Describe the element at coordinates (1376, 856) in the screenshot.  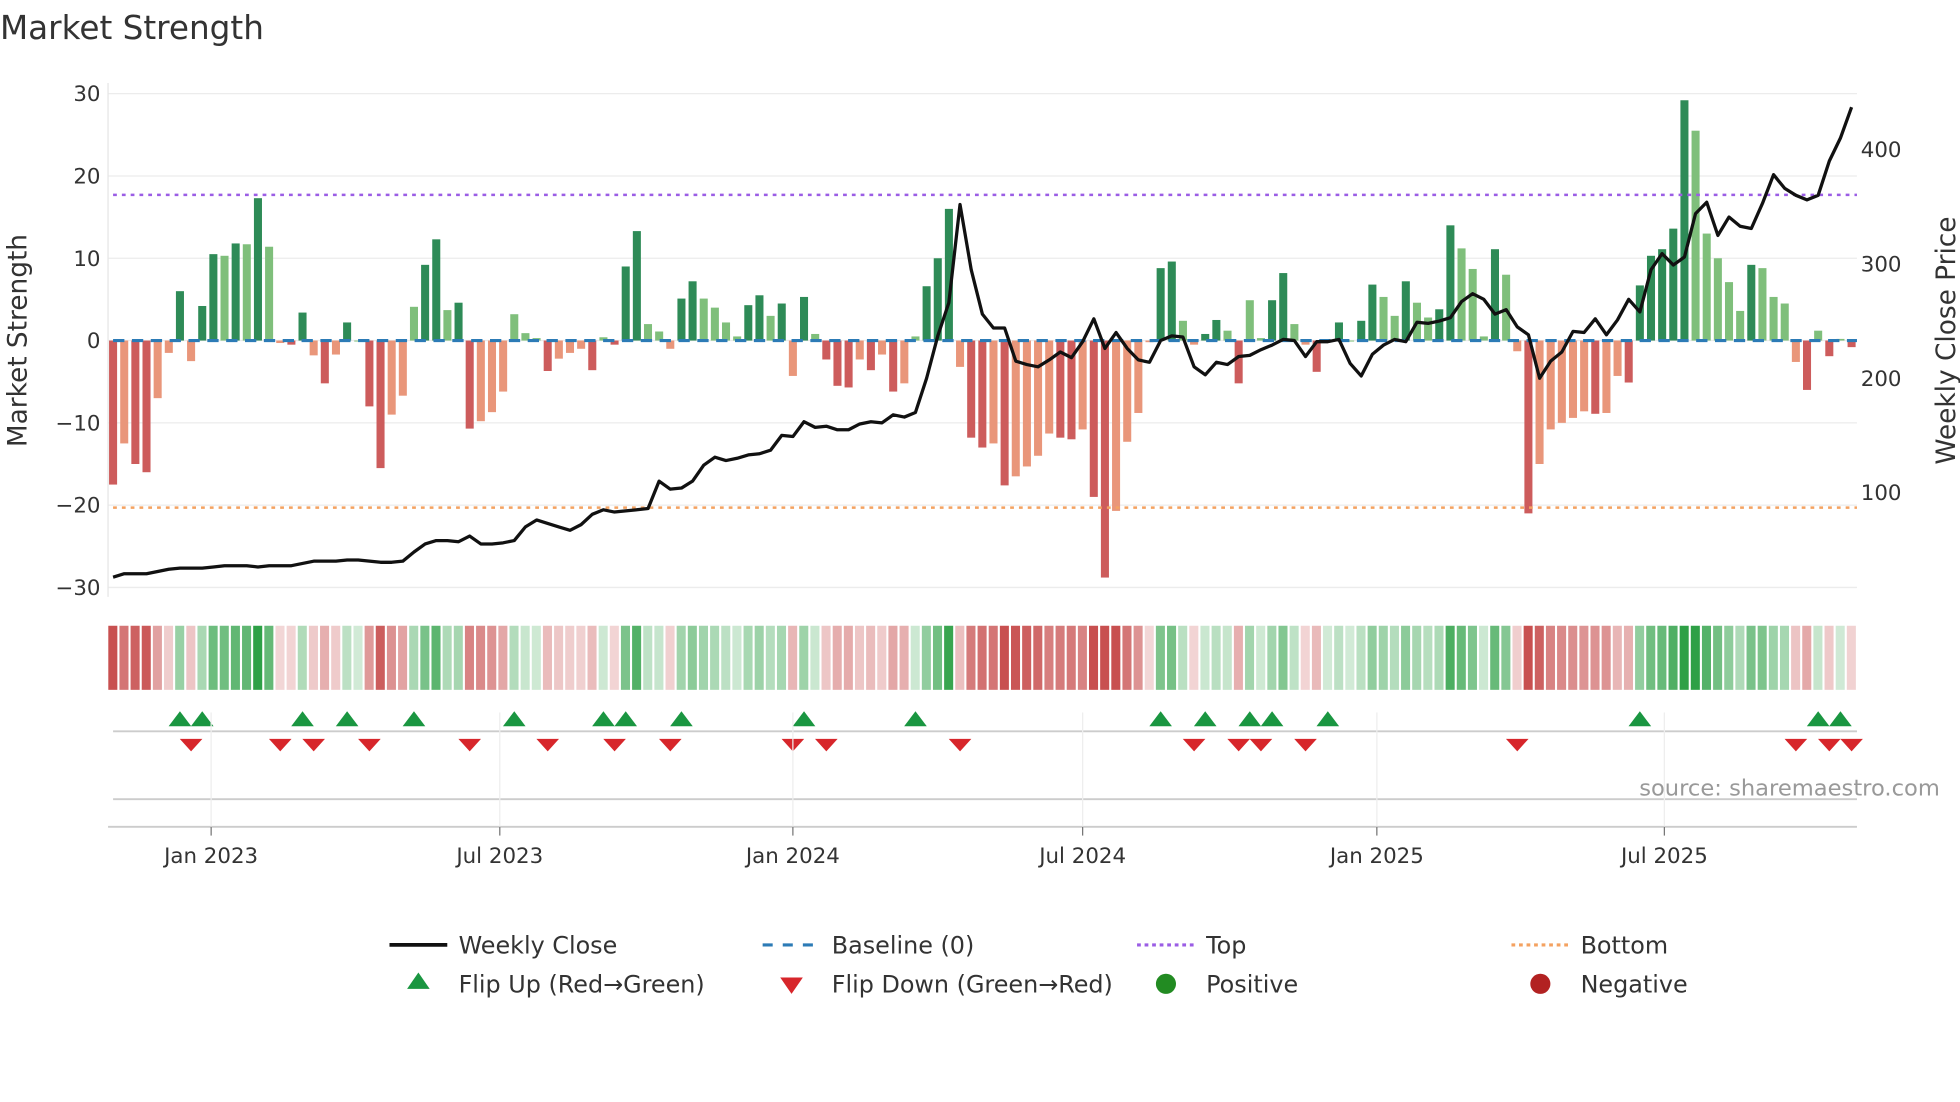
I see `x-tick-label: Jan 2025` at that location.